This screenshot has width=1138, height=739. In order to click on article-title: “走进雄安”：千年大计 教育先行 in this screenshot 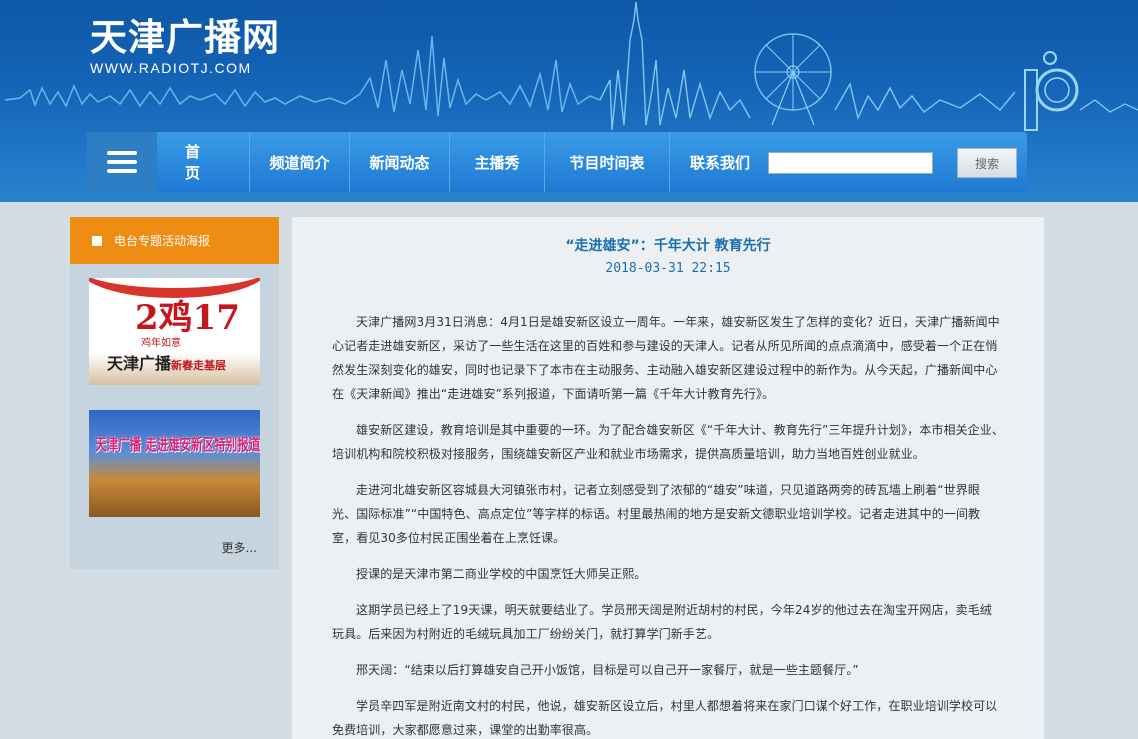, I will do `click(668, 246)`.